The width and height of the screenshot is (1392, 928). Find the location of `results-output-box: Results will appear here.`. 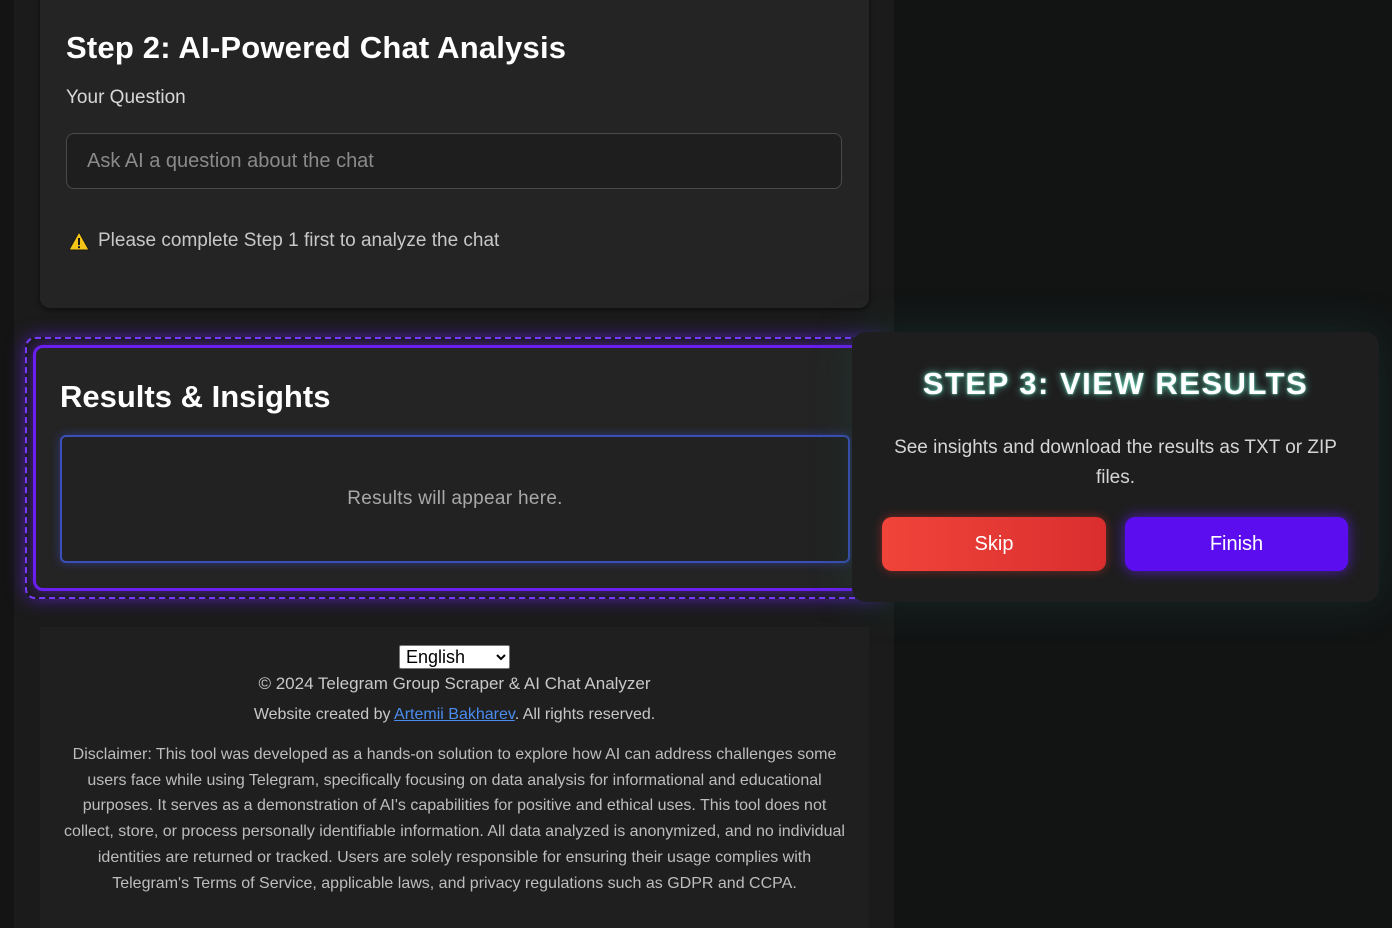

results-output-box: Results will appear here. is located at coordinates (455, 499).